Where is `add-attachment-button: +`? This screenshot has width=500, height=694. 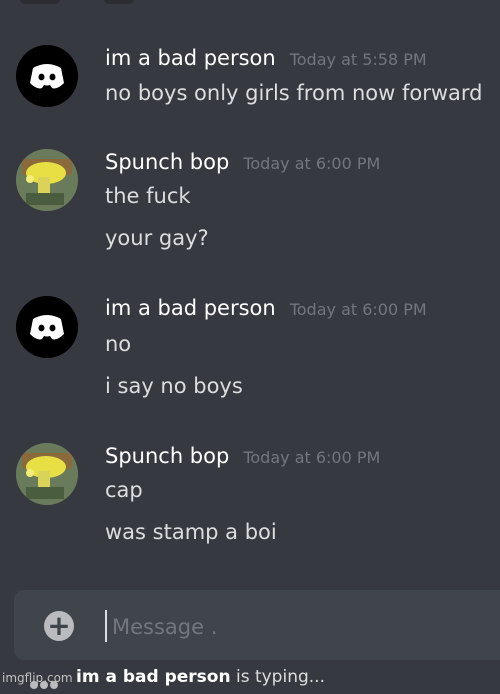
add-attachment-button: + is located at coordinates (59, 626).